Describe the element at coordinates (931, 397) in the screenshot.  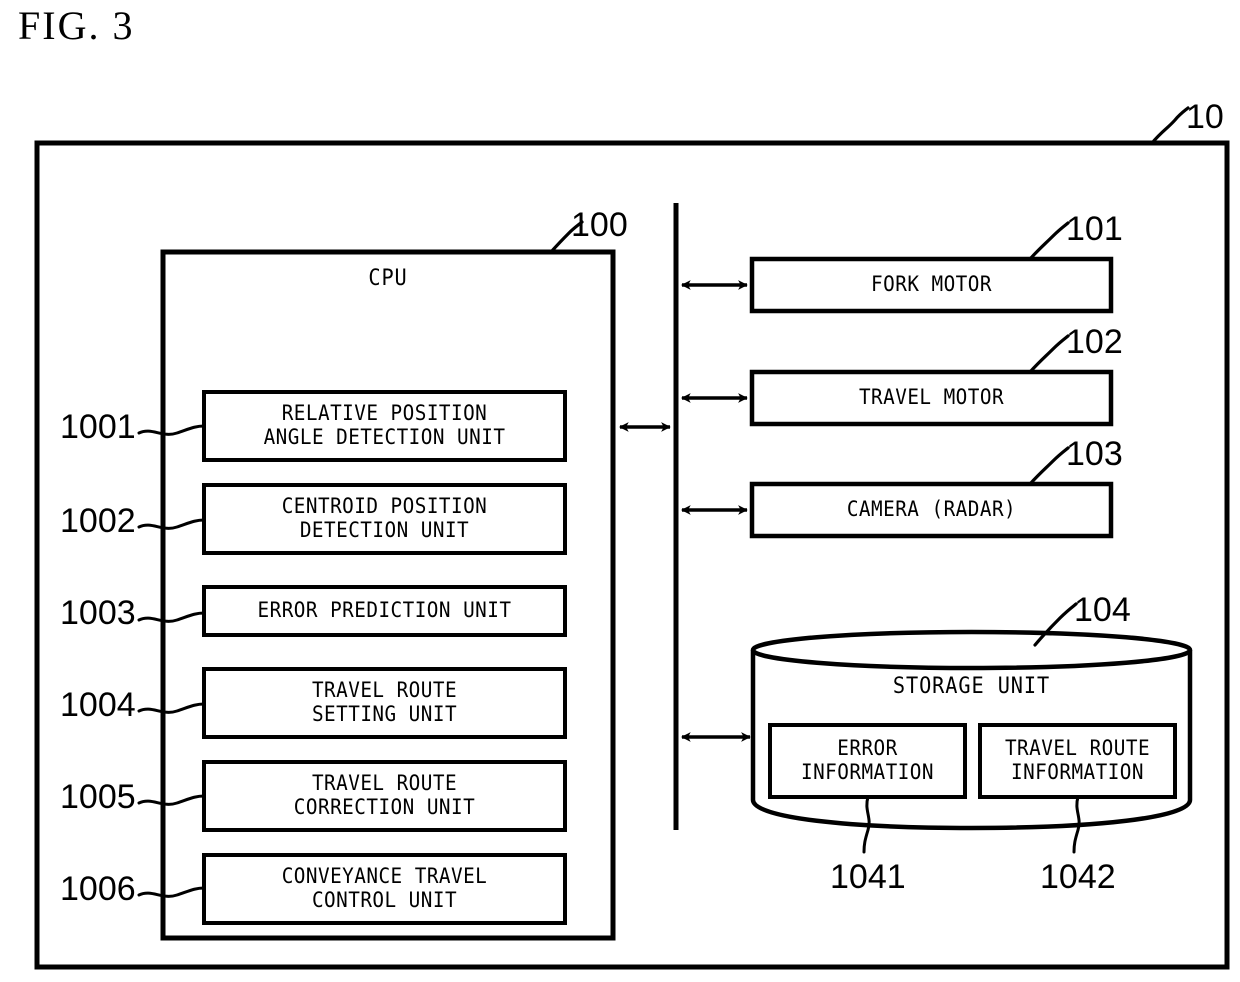
I see `peripheral-label-102: TRAVEL MOTOR` at that location.